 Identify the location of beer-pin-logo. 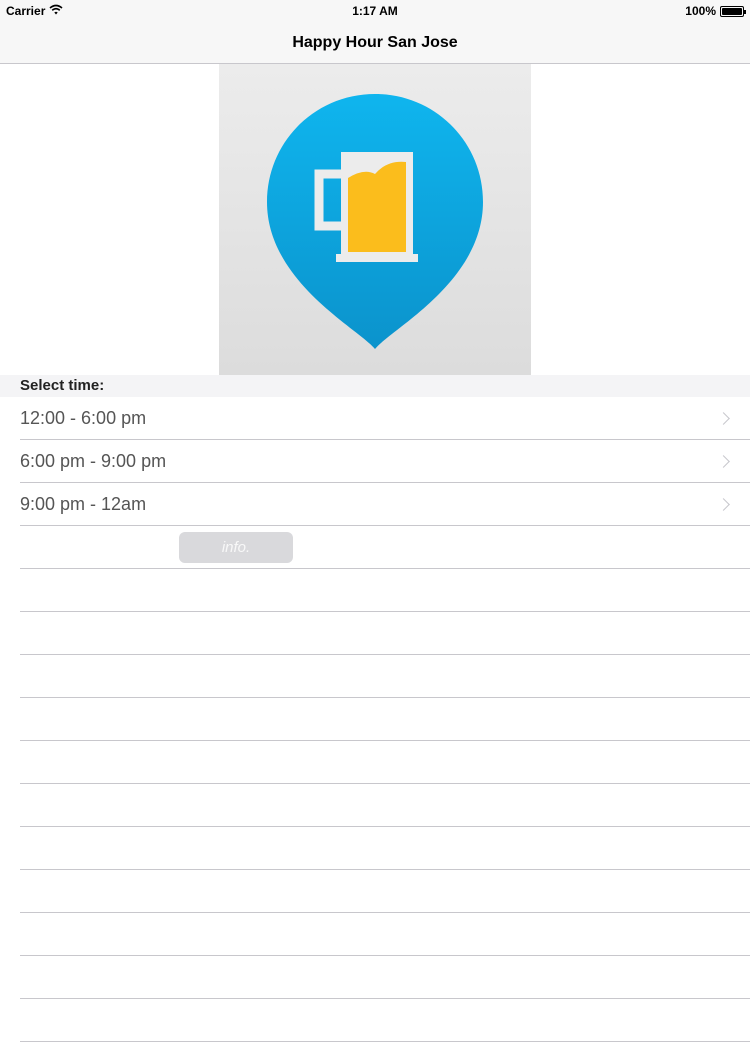
(375, 219).